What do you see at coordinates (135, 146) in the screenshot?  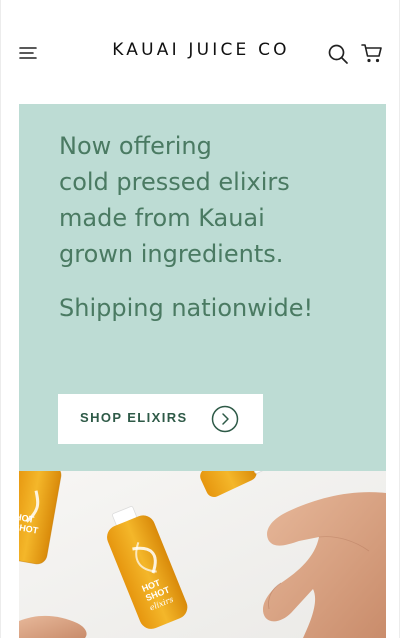 I see `hero-headline-line: Now offering` at bounding box center [135, 146].